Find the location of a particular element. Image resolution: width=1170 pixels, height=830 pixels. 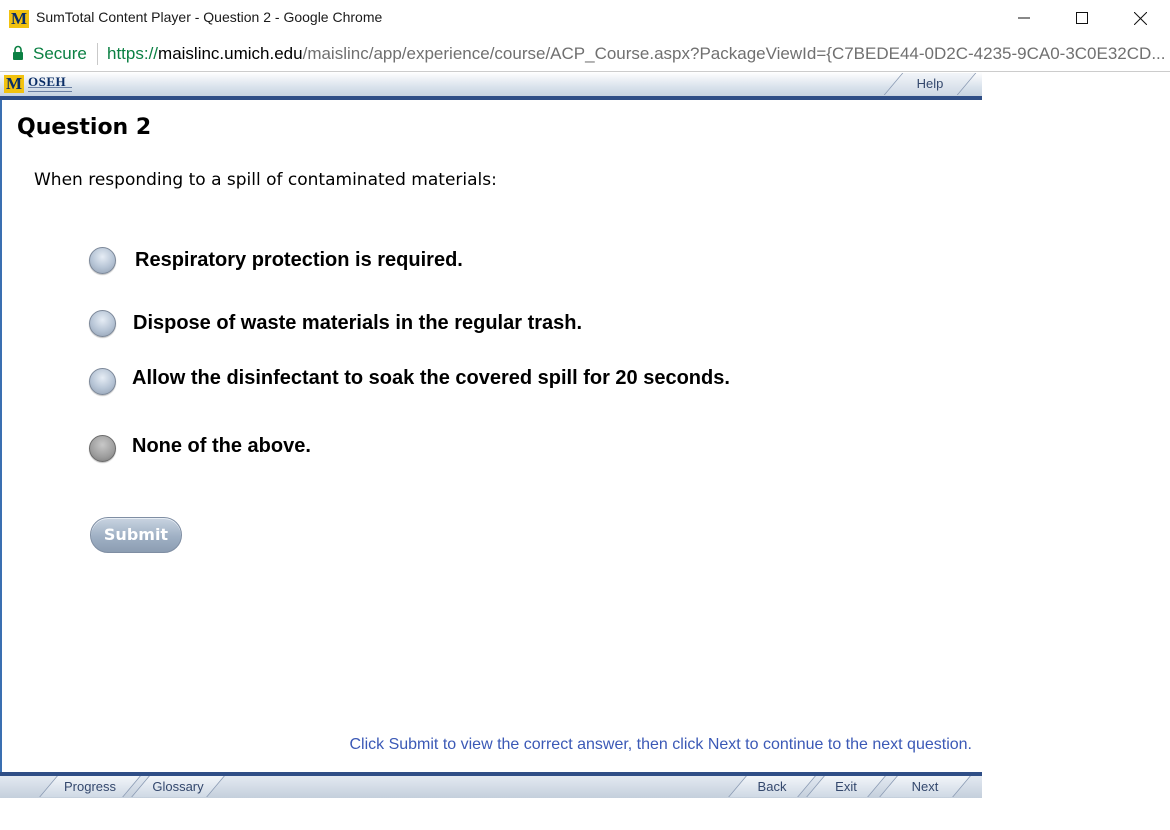

maximize-button is located at coordinates (1082, 18).